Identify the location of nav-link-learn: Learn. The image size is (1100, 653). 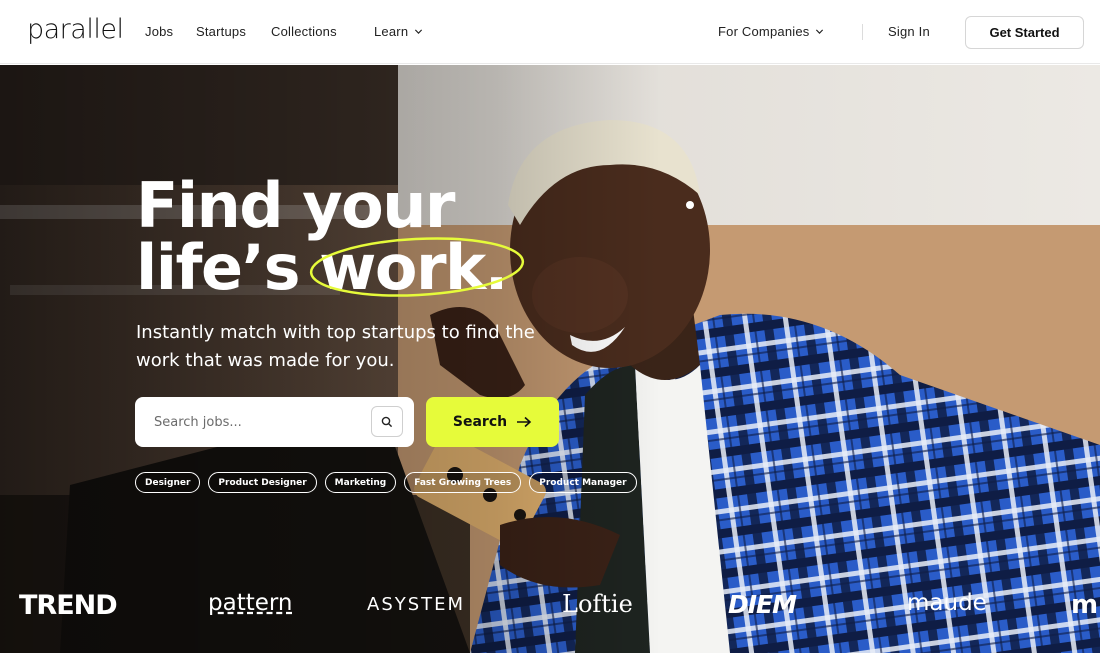
(398, 31).